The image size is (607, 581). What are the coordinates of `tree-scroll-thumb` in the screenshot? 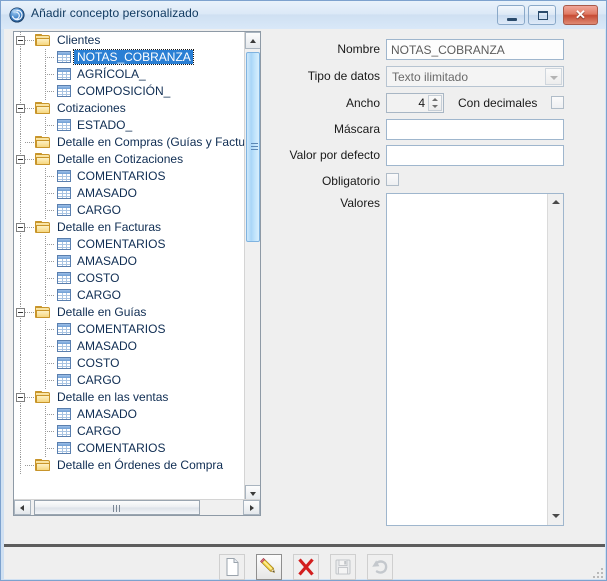 It's located at (253, 147).